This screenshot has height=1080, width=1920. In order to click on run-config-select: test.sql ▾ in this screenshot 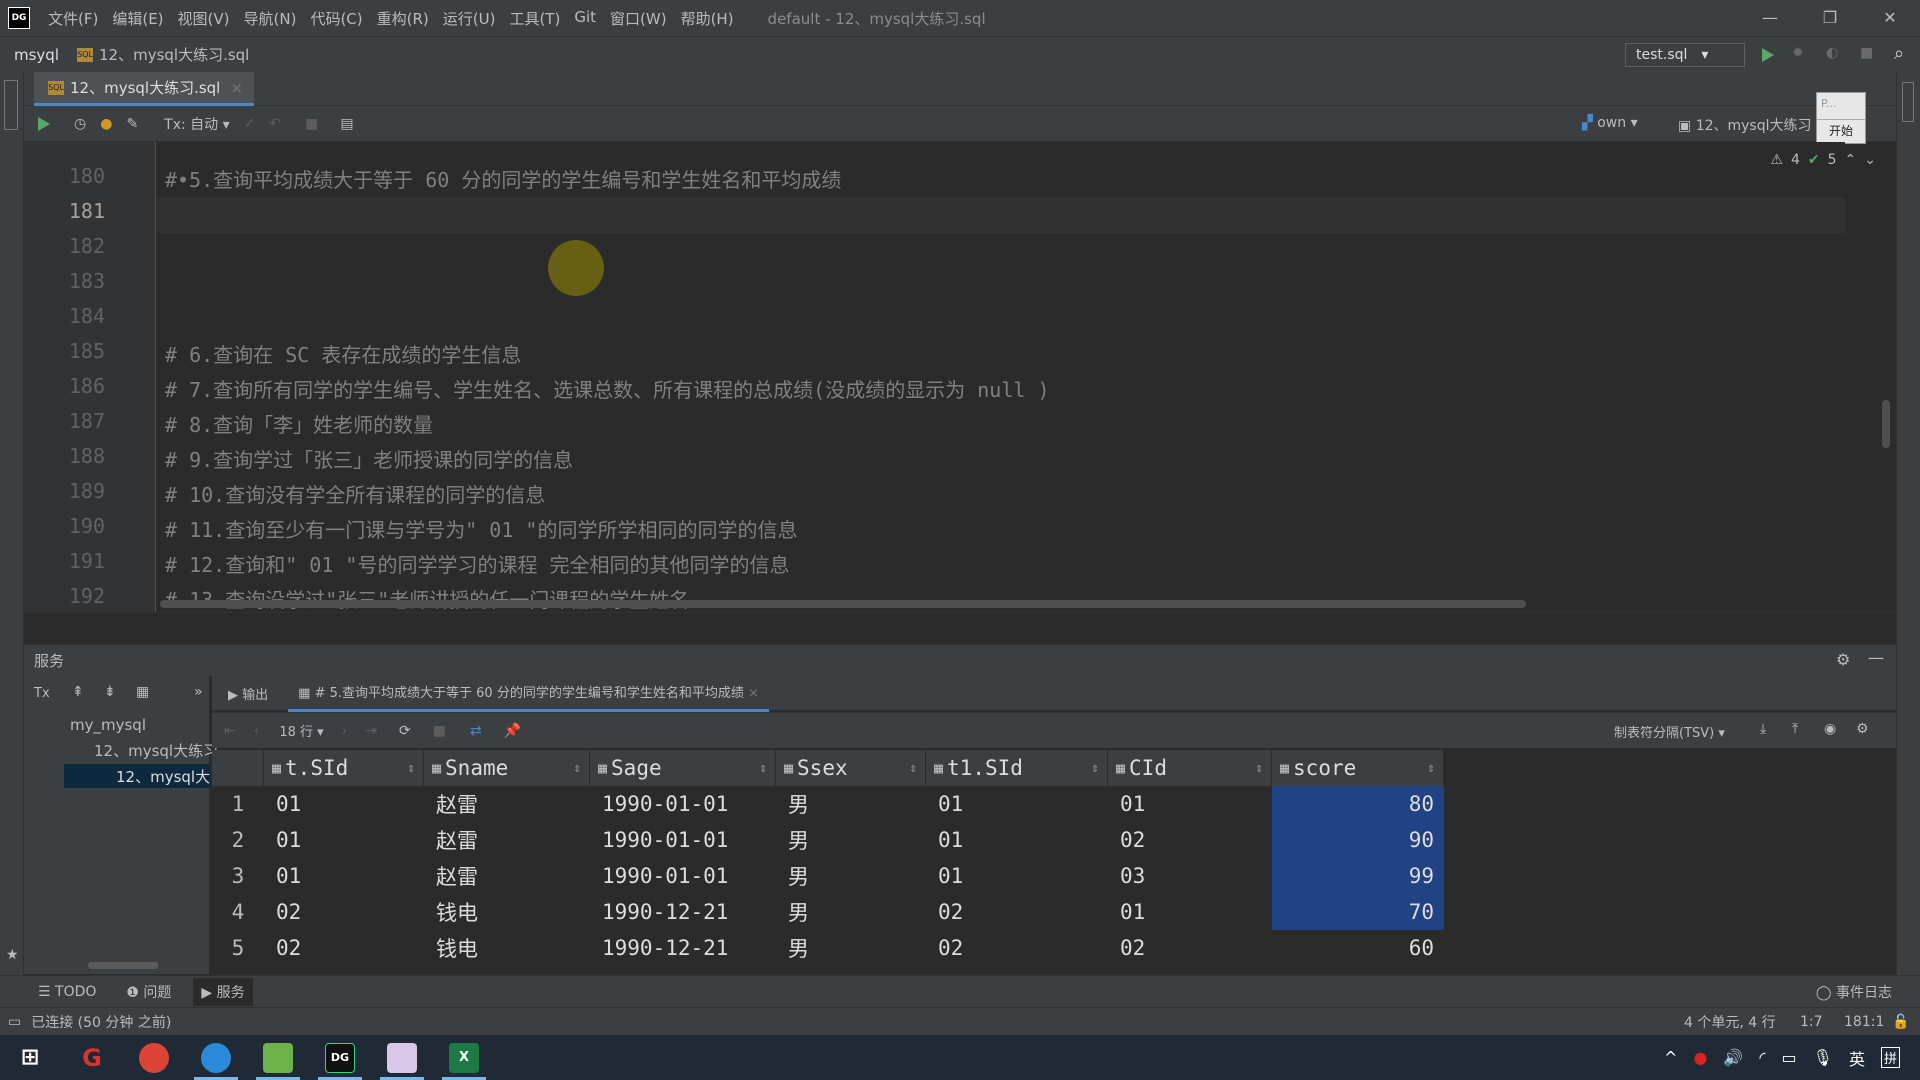, I will do `click(1685, 55)`.